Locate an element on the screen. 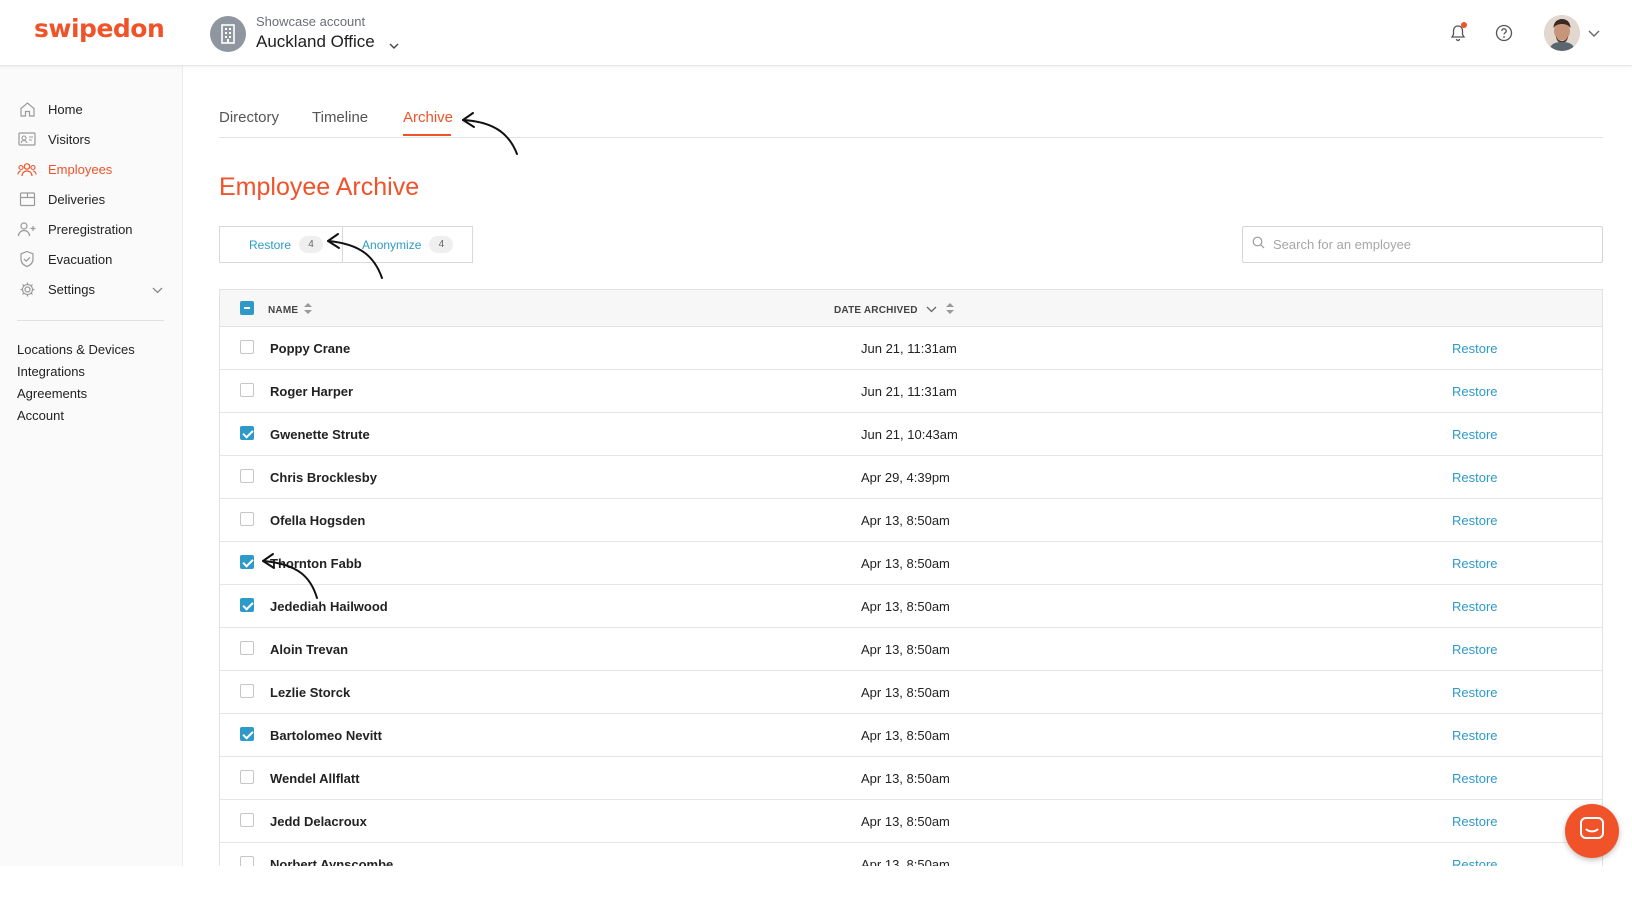  table-header: NAME DATE ARCHIVED is located at coordinates (911, 308).